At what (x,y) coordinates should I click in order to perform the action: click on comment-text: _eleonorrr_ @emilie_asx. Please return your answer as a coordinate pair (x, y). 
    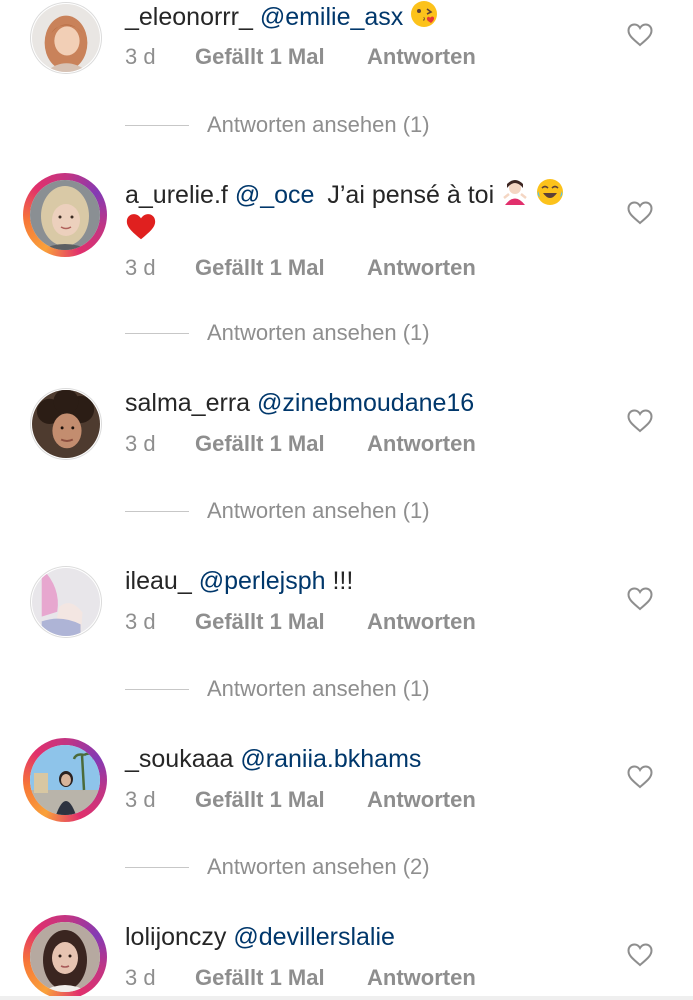
    Looking at the image, I should click on (364, 18).